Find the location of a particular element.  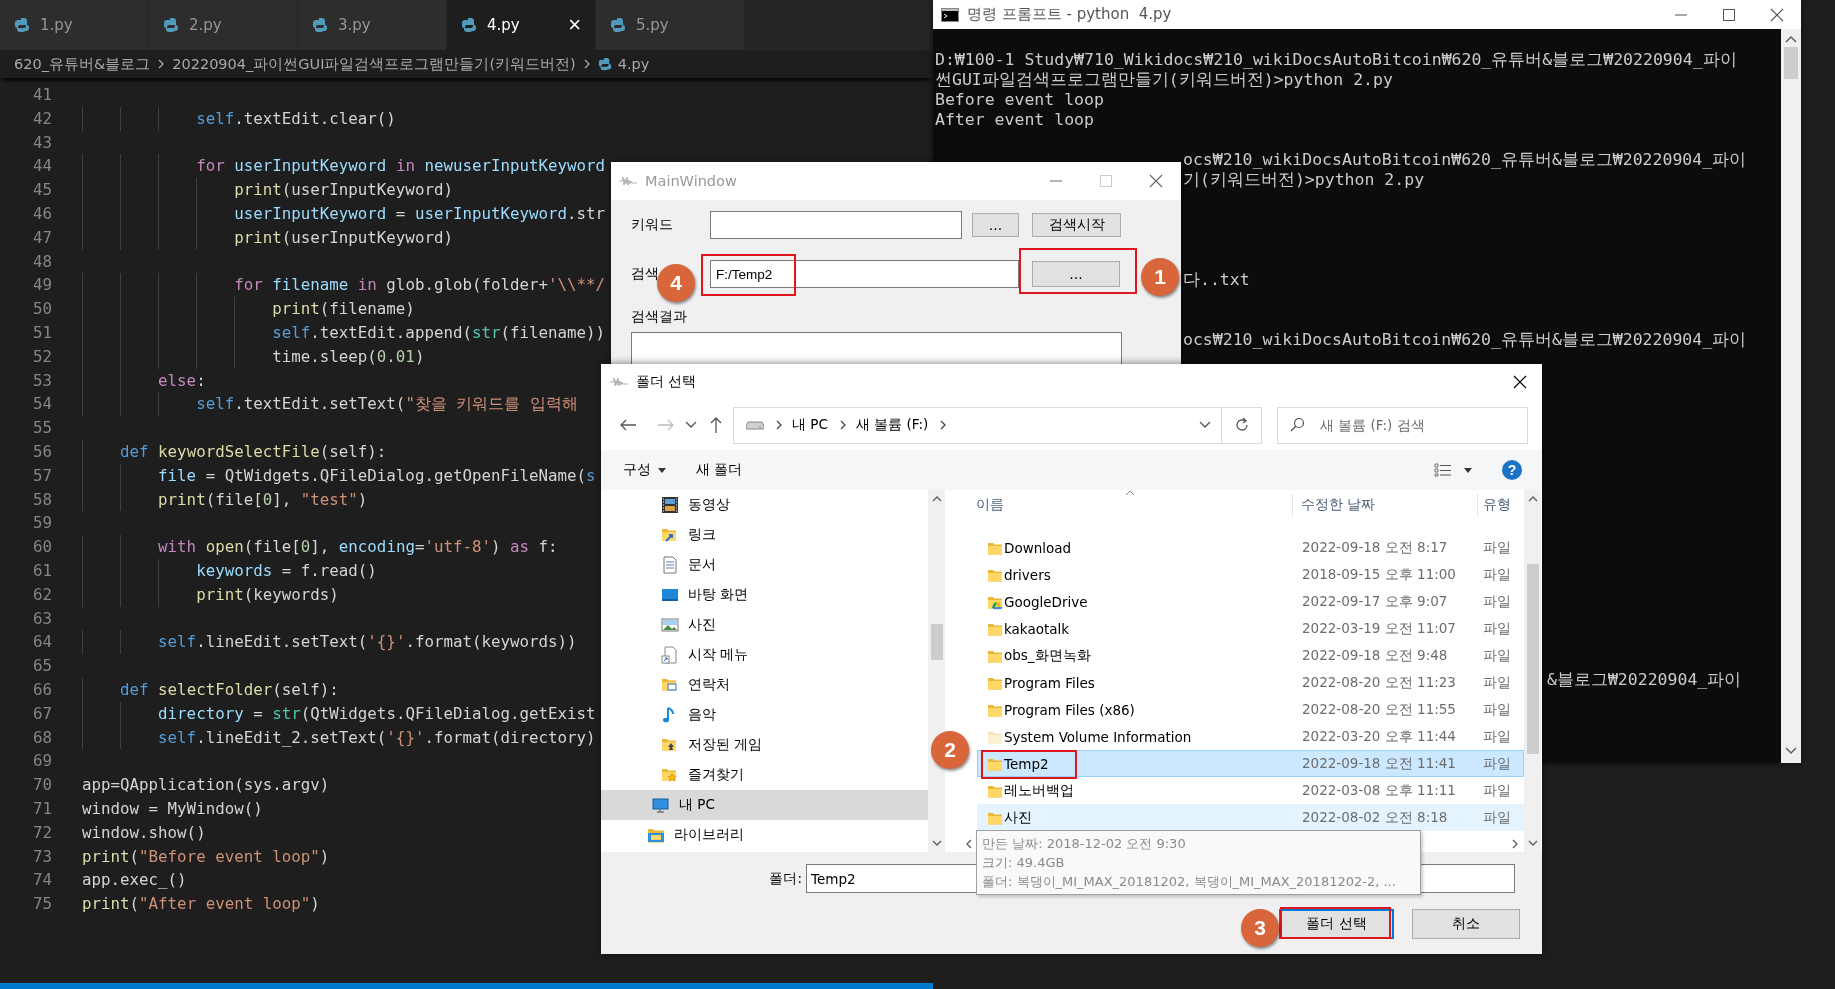

desktop-icon is located at coordinates (670, 595).